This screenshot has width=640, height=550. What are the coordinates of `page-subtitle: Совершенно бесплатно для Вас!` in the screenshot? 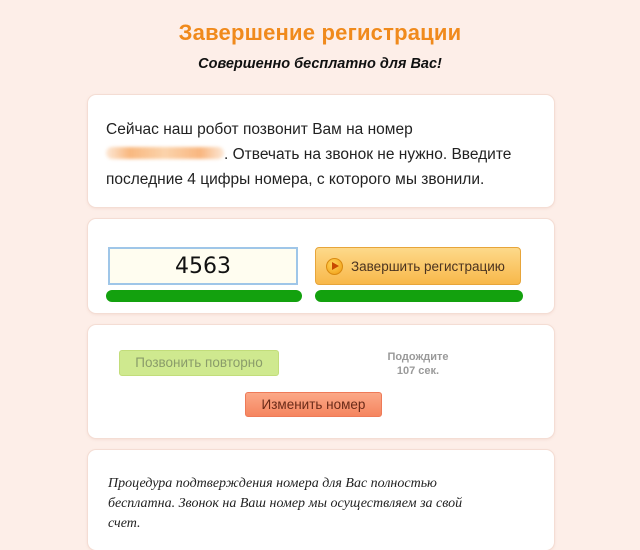 It's located at (320, 64).